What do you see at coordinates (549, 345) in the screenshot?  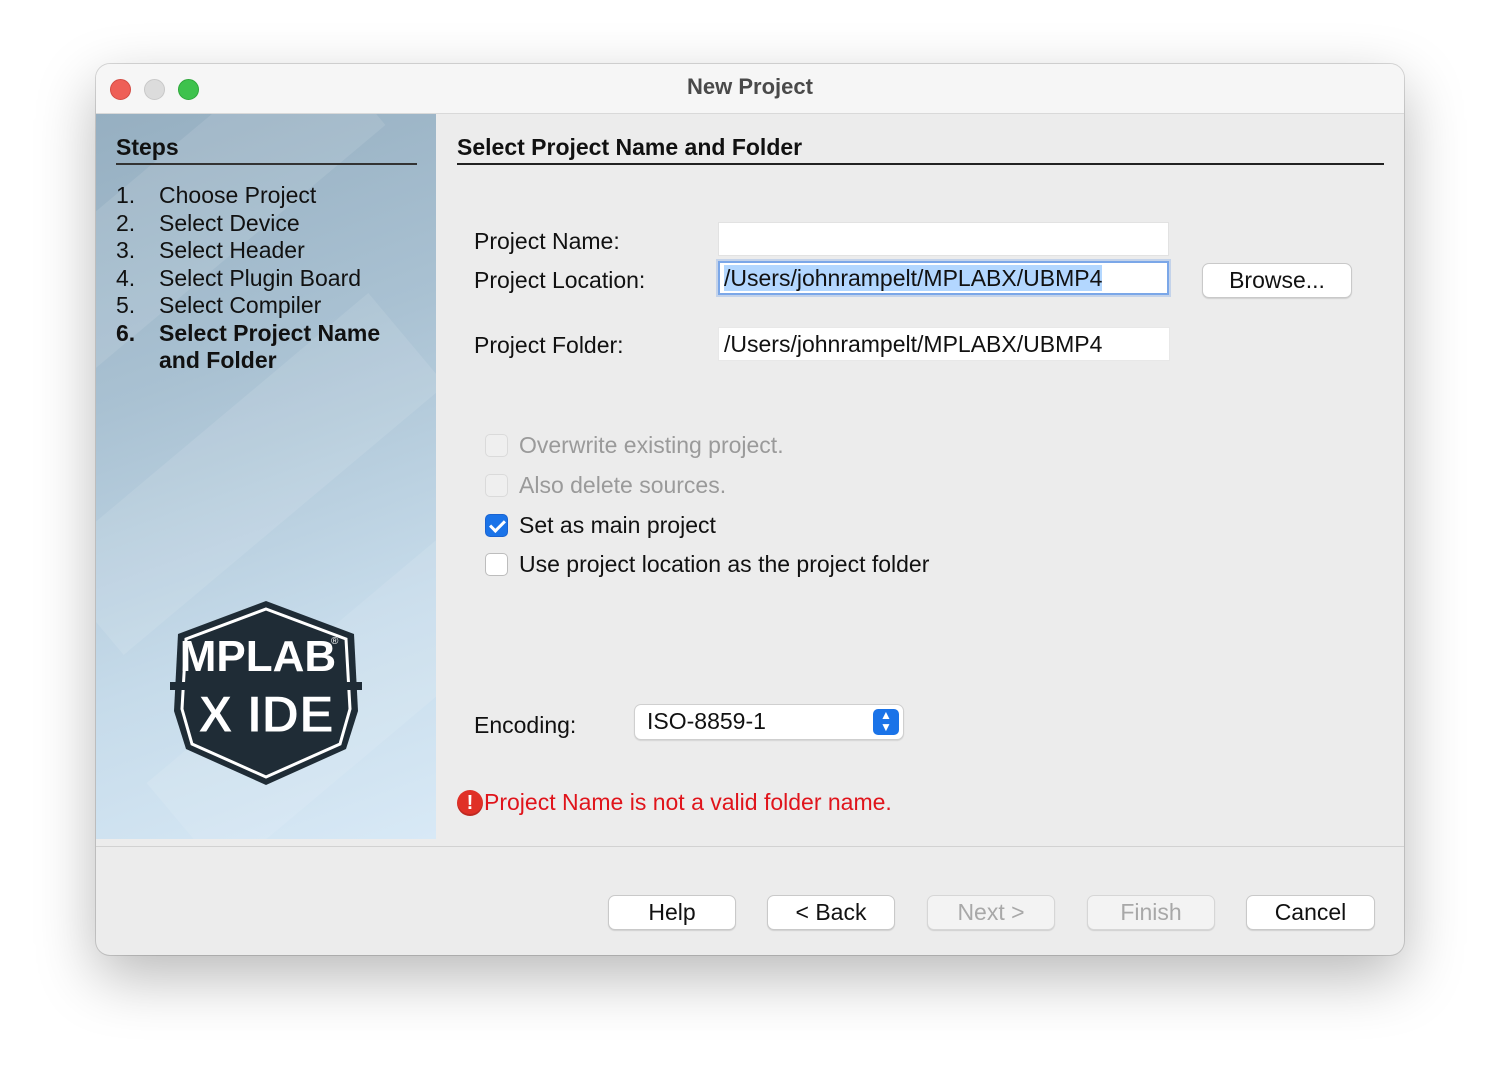 I see `project-folder-label: Project Folder:` at bounding box center [549, 345].